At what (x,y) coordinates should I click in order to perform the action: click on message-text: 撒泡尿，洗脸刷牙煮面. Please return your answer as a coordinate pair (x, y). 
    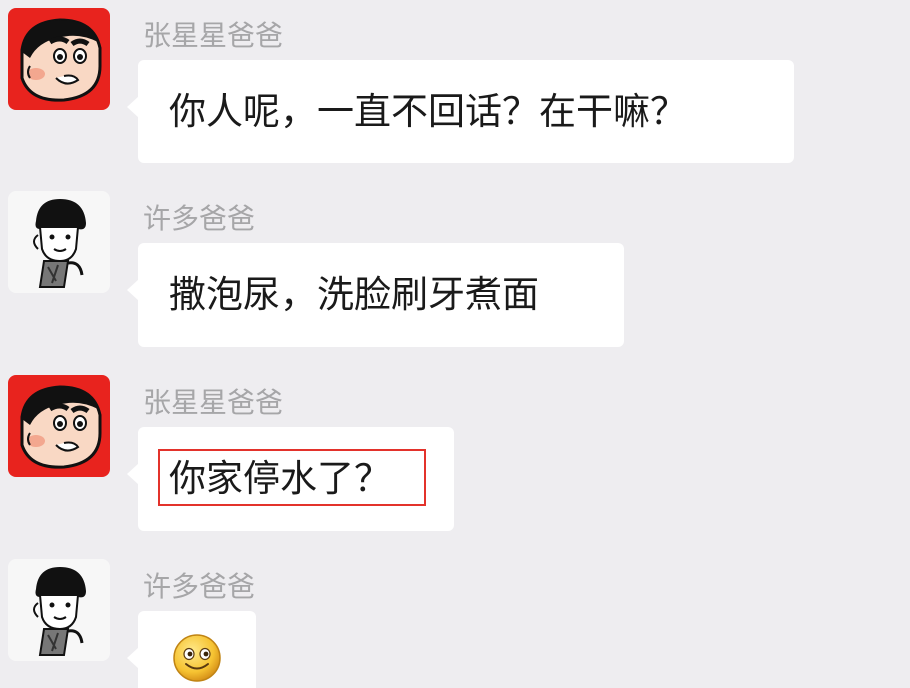
    Looking at the image, I should click on (354, 294).